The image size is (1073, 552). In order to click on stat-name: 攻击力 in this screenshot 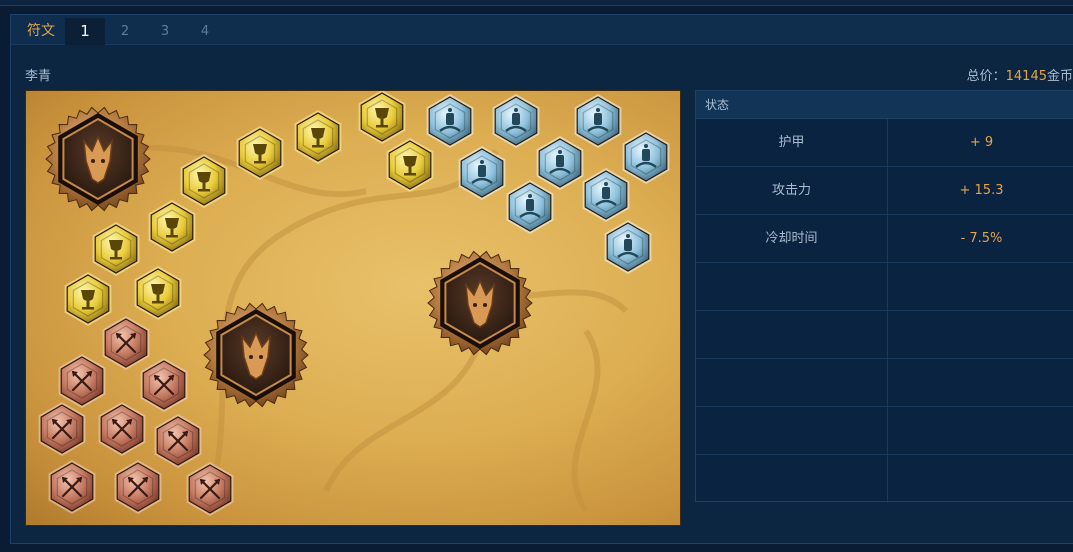, I will do `click(791, 190)`.